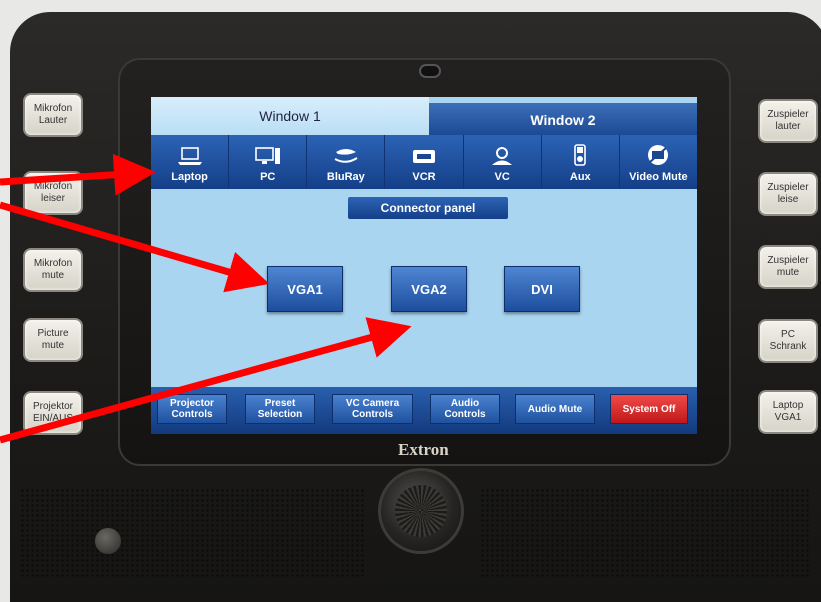  Describe the element at coordinates (78, 174) in the screenshot. I see `arrow-to-source-bar` at that location.